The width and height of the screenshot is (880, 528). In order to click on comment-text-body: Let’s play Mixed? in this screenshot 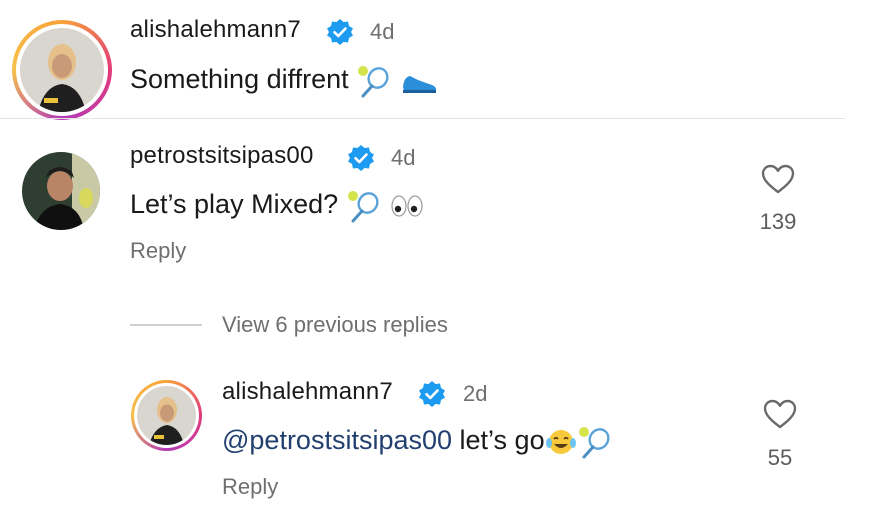, I will do `click(234, 204)`.